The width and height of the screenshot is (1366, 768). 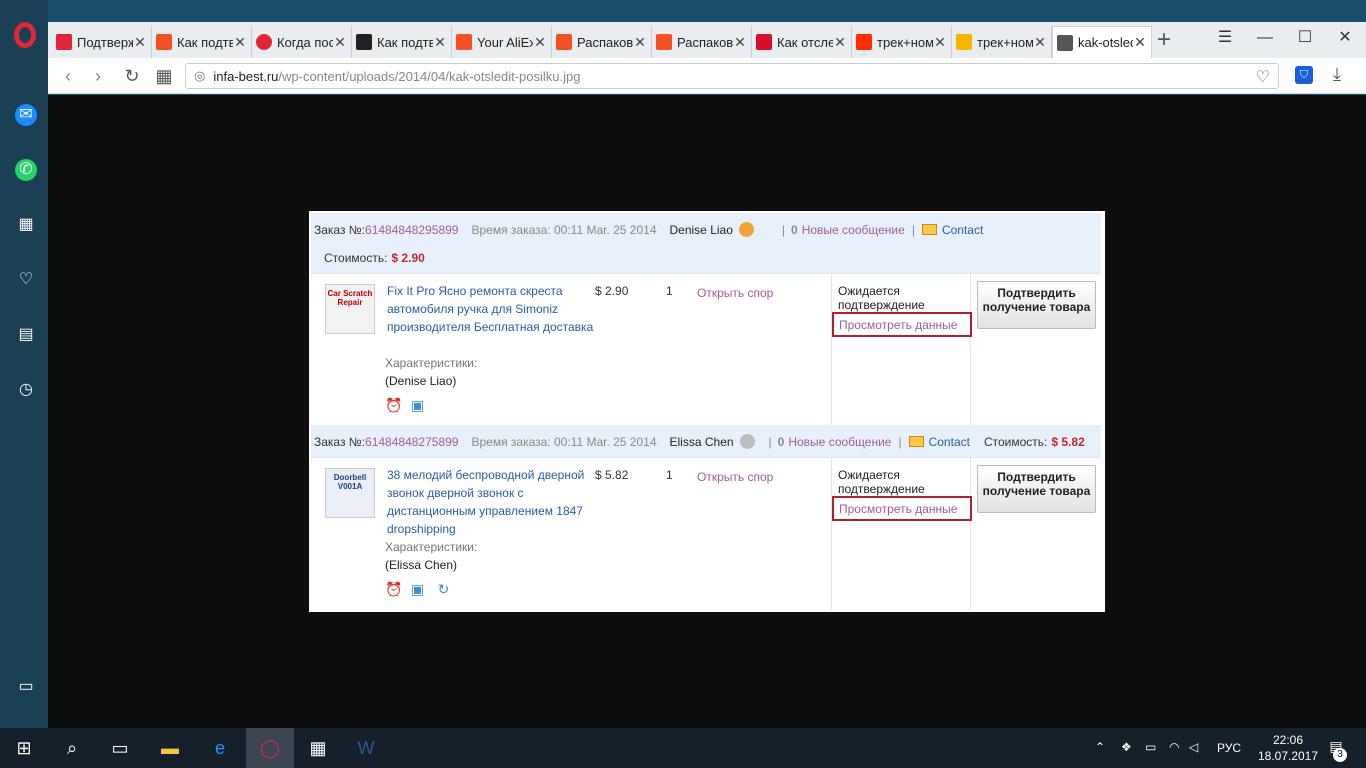 I want to click on clock-time: 22:06, so click(x=1288, y=740).